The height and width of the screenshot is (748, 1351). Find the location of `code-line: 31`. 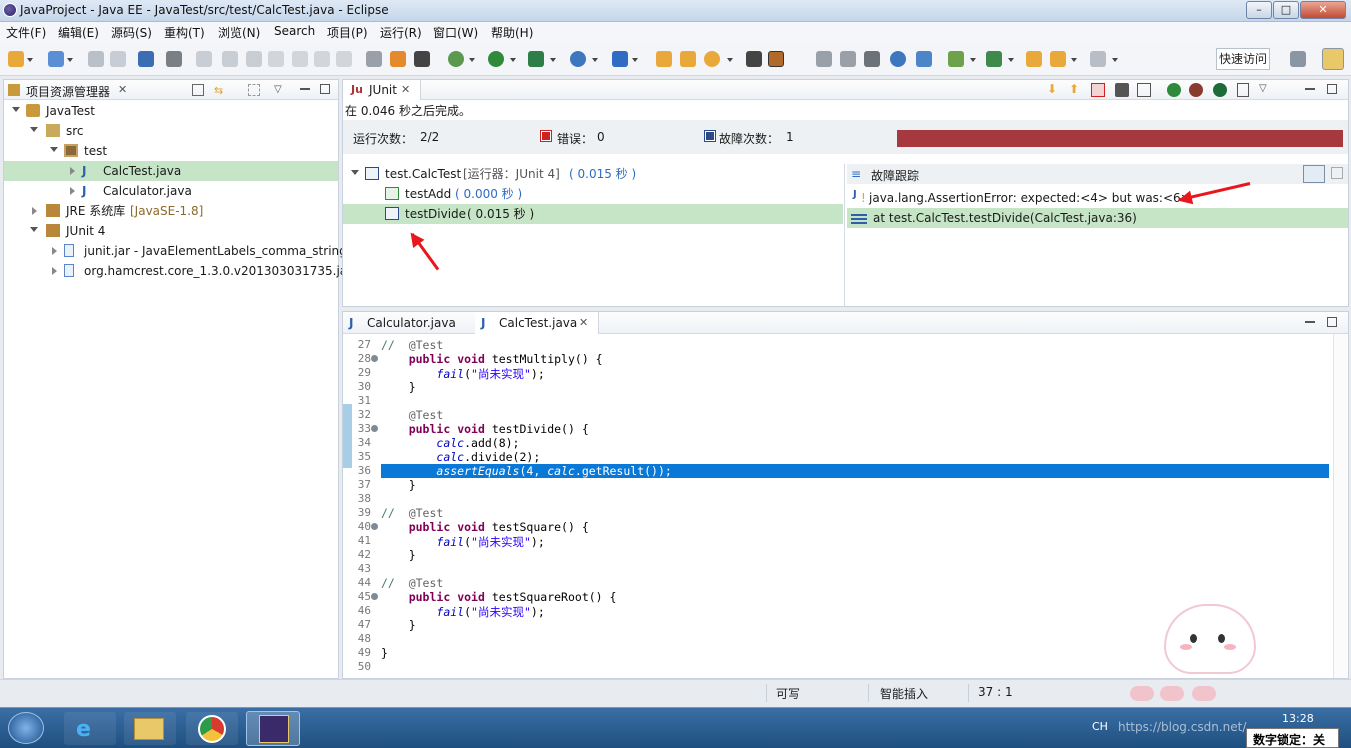

code-line: 31 is located at coordinates (837, 401).